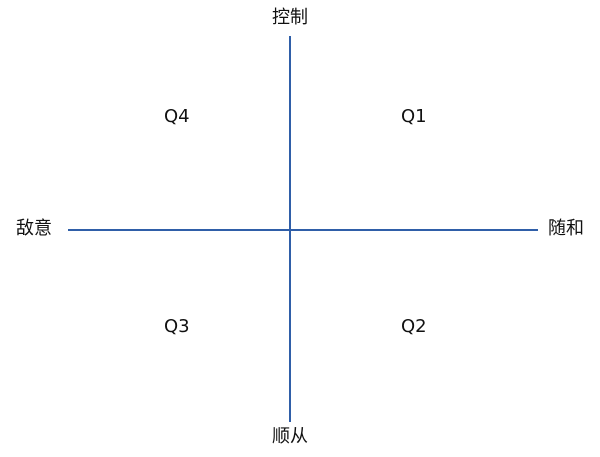 The height and width of the screenshot is (457, 600). What do you see at coordinates (34, 228) in the screenshot?
I see `axis-label-left: 敌意` at bounding box center [34, 228].